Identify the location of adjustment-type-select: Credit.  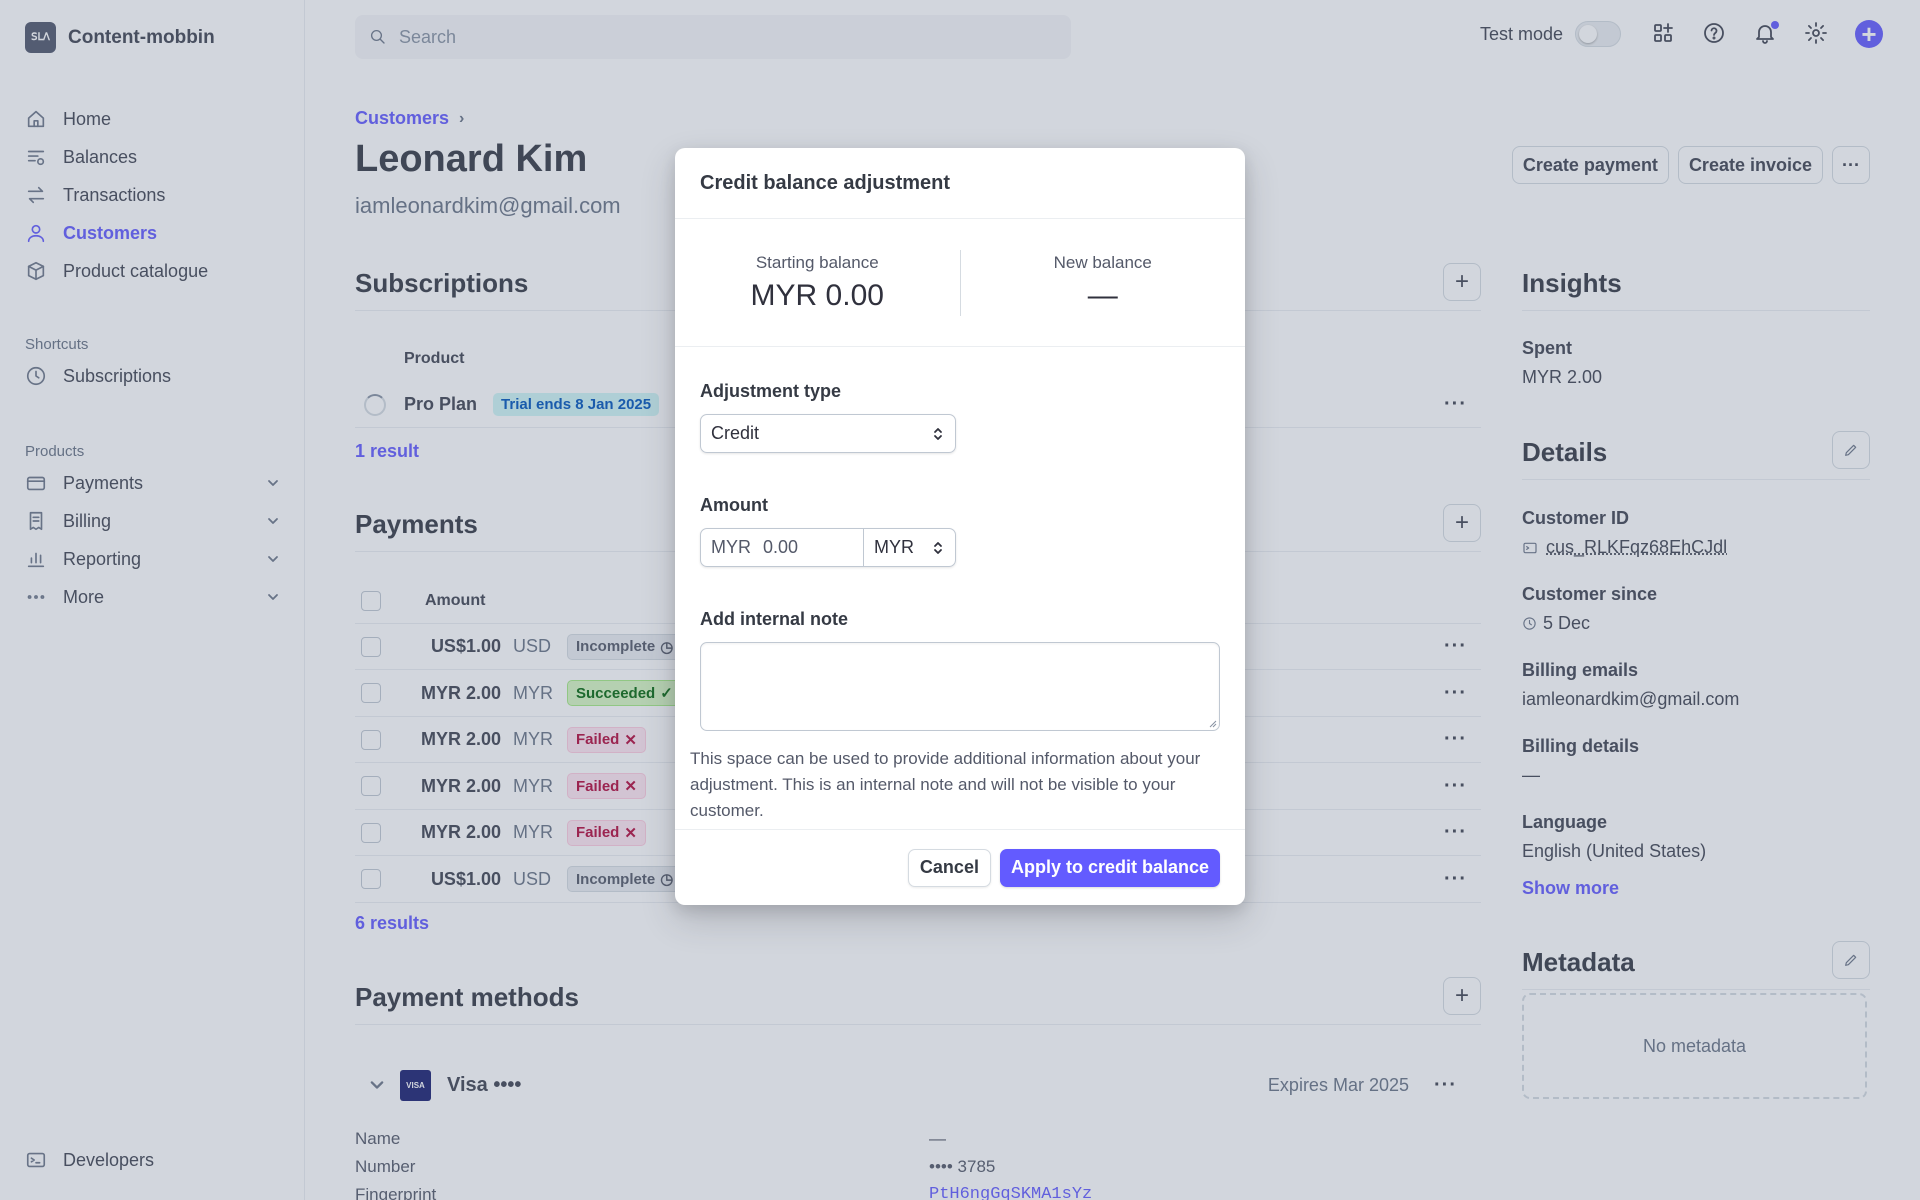
(828, 433).